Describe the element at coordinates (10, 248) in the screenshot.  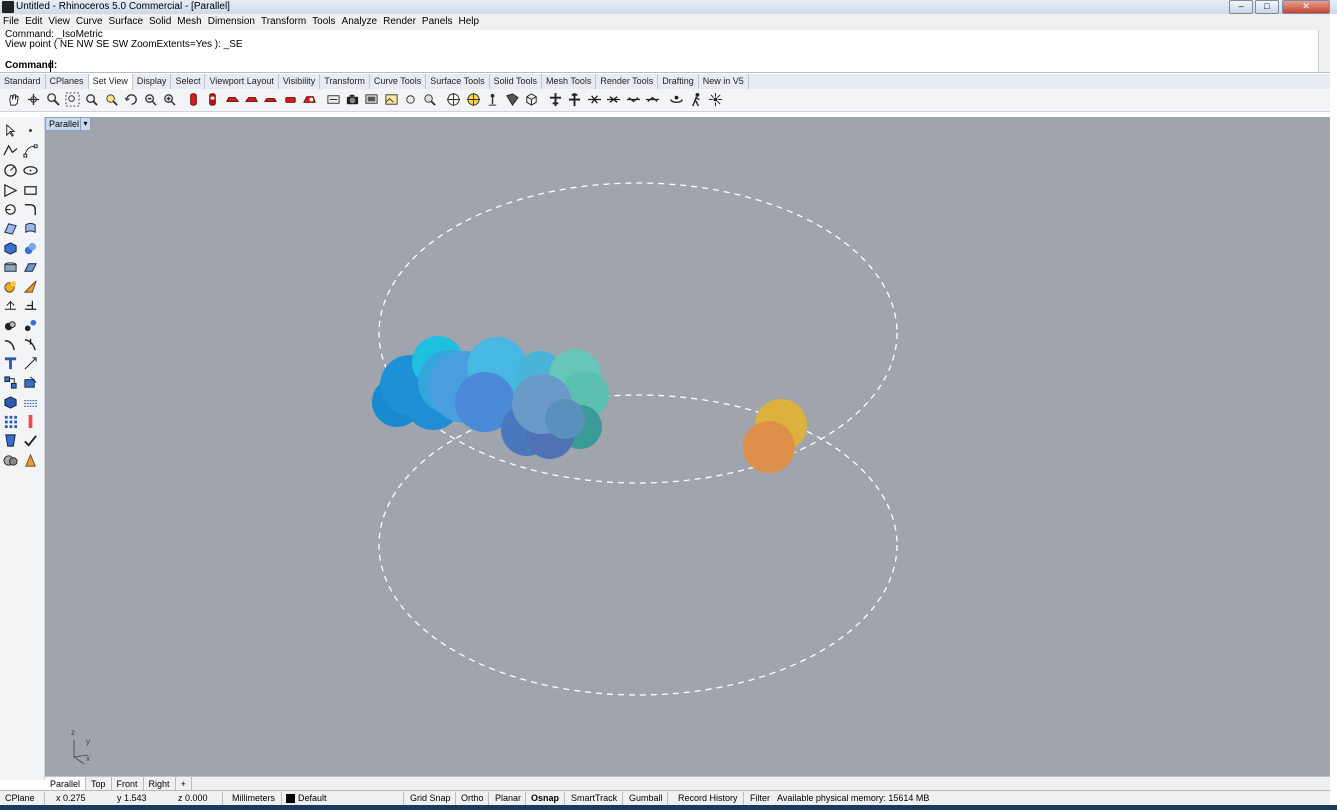
I see `box-icon` at that location.